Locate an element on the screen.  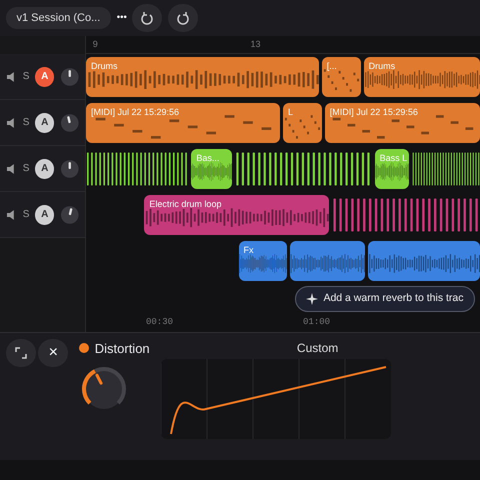
more-button: ••• is located at coordinates (121, 18).